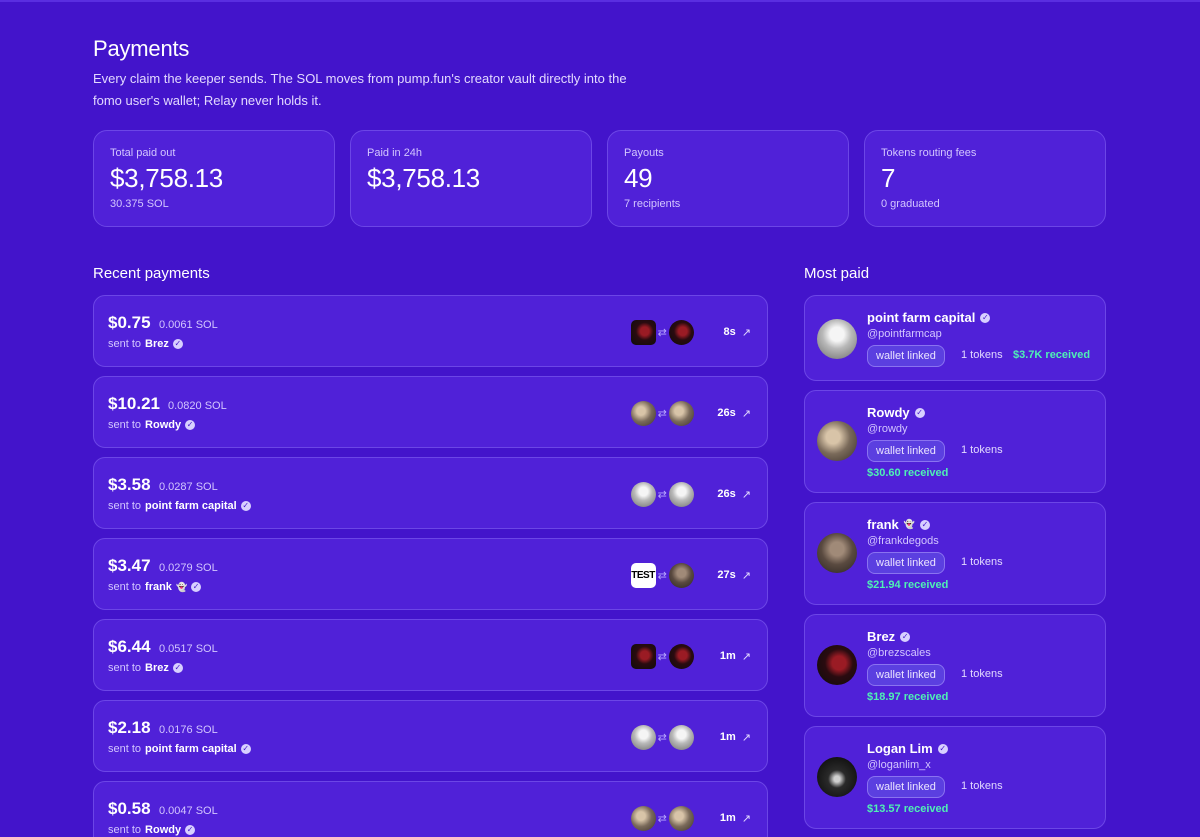 The height and width of the screenshot is (837, 1200). Describe the element at coordinates (896, 412) in the screenshot. I see `user-name: Rowdy ✓` at that location.